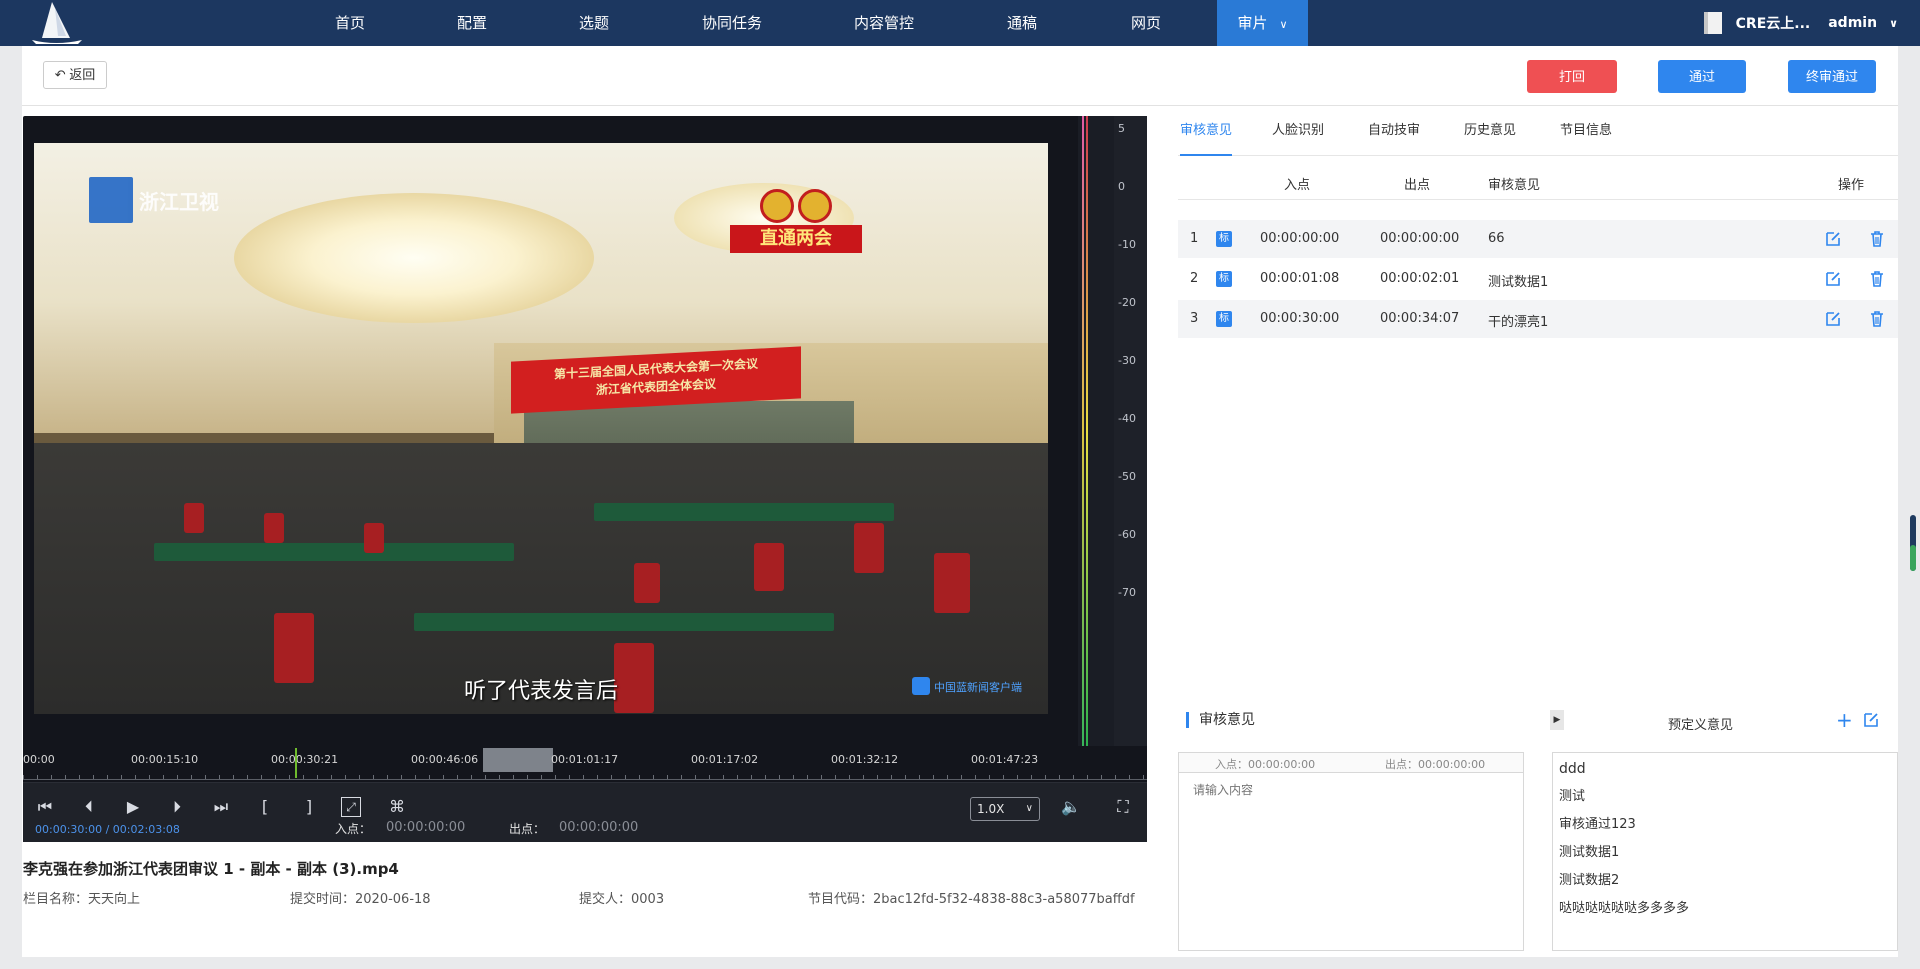  I want to click on timeline-label: 00:01:17:02, so click(725, 759).